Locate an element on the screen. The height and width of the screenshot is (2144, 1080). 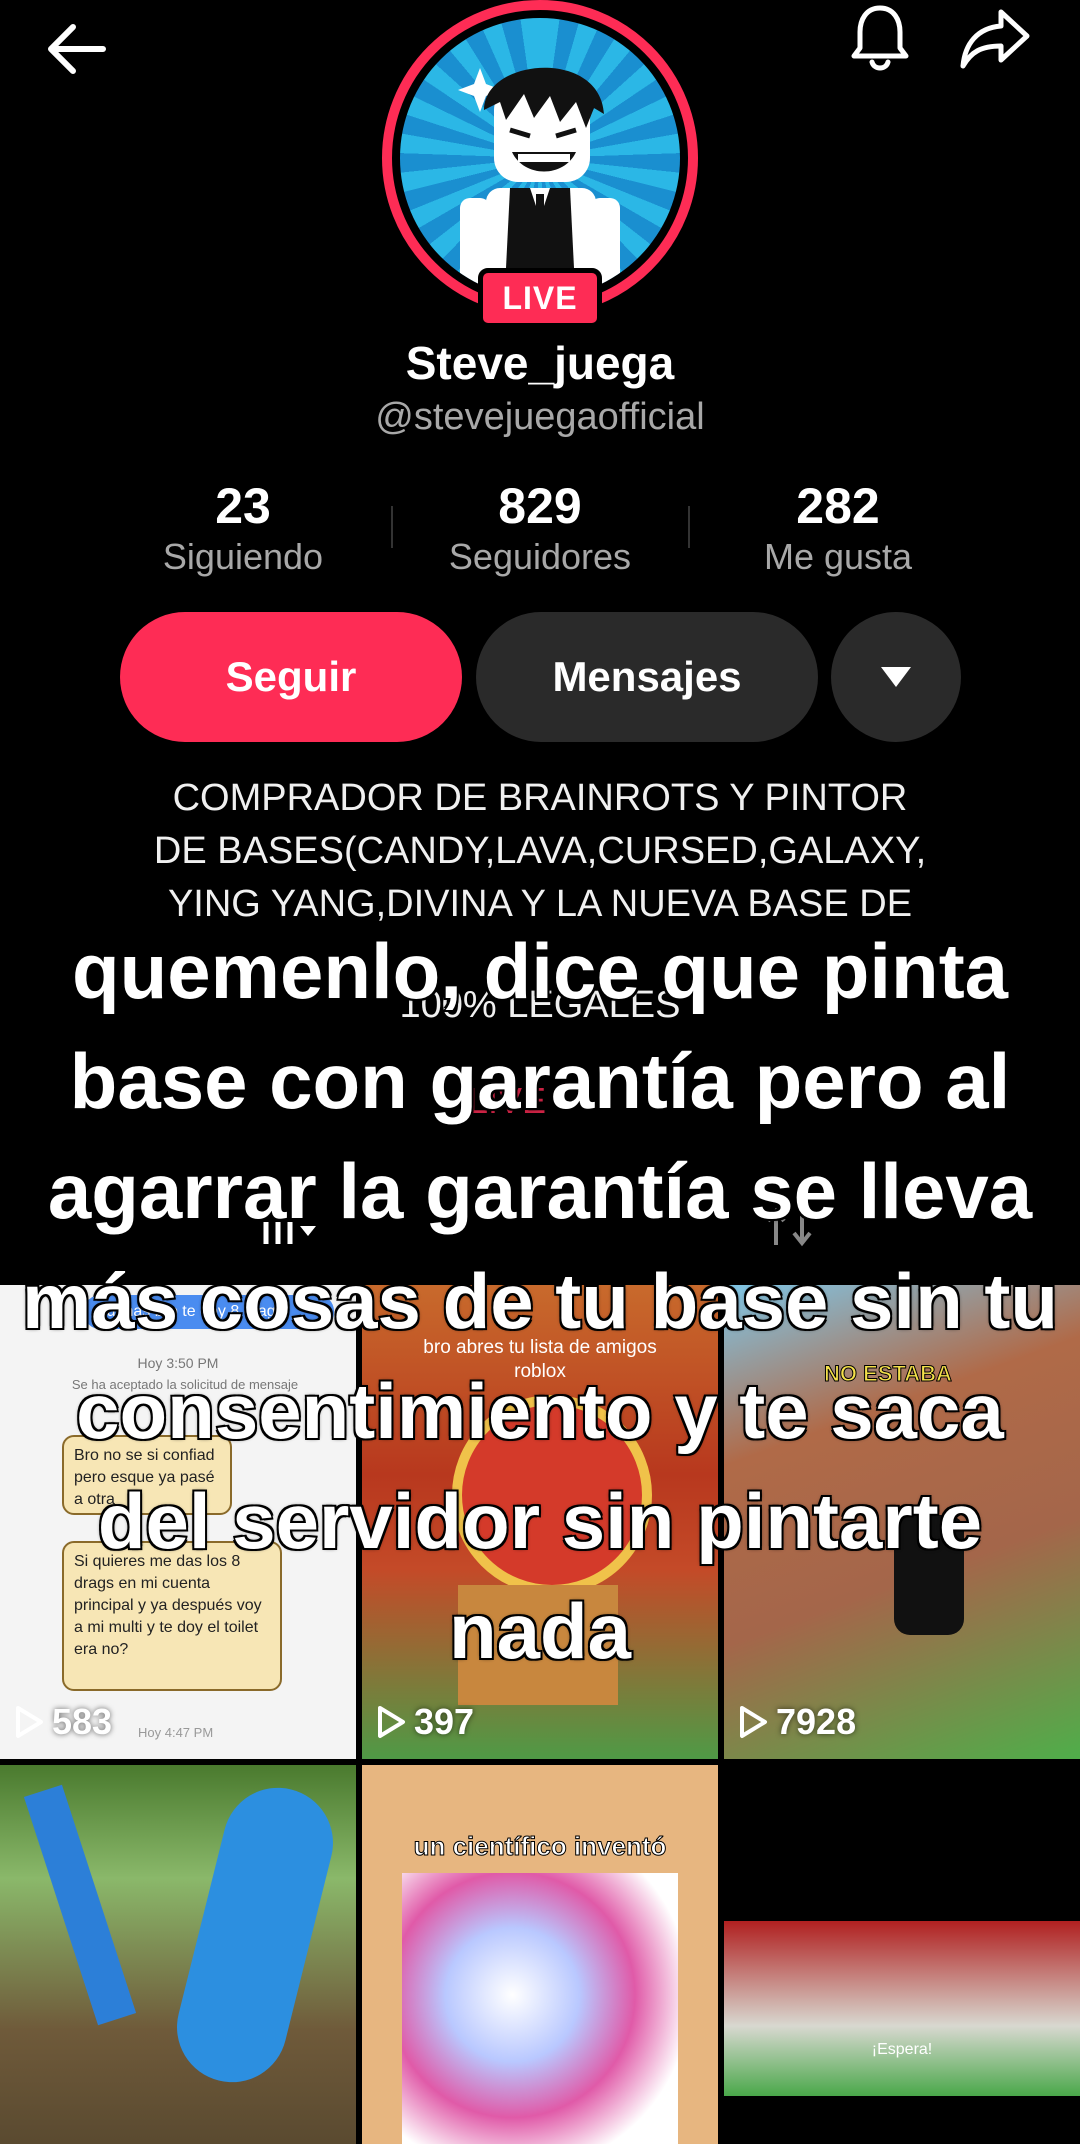
view-count: 7928 is located at coordinates (797, 1722).